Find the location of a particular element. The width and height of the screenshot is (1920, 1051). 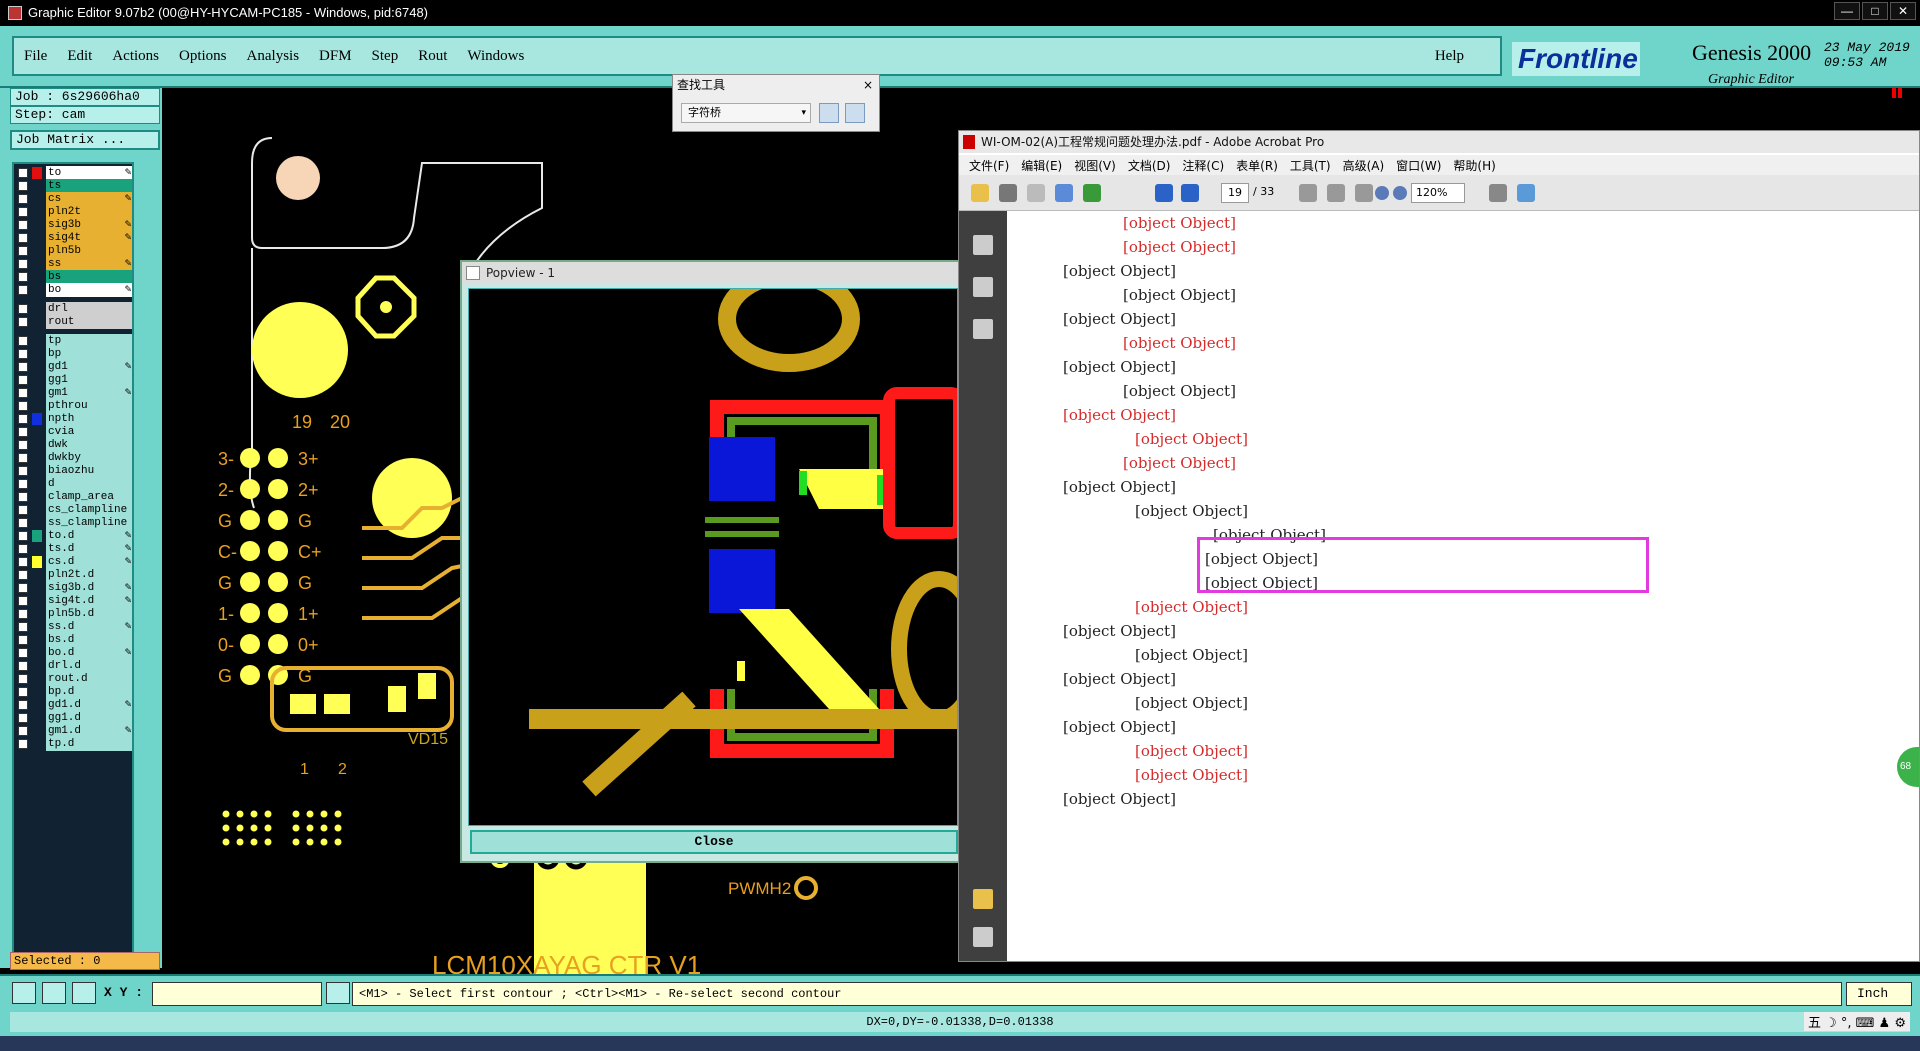

layer-row-sig4t: sig4t ✎ is located at coordinates (75, 238).